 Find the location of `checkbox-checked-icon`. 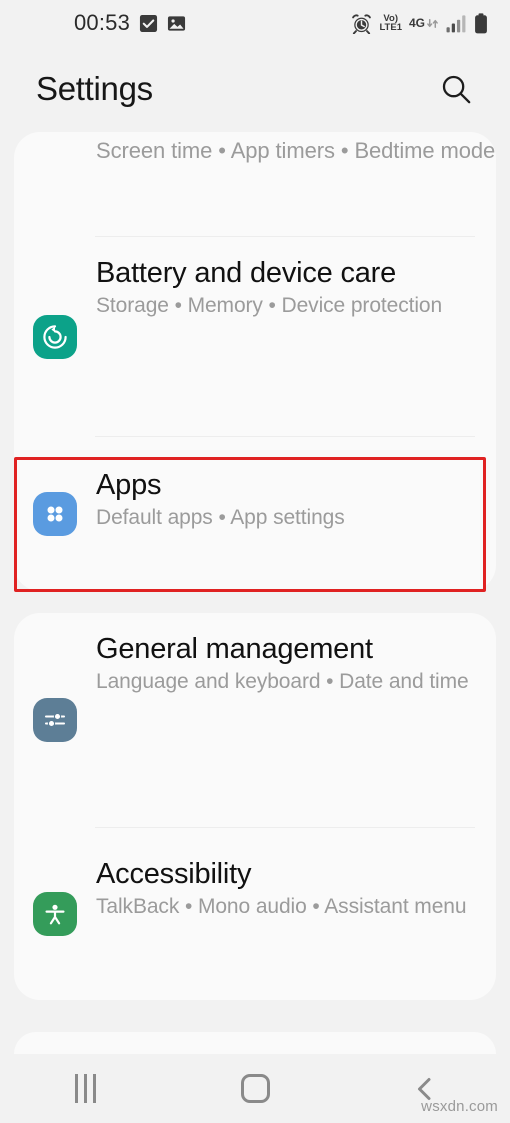

checkbox-checked-icon is located at coordinates (148, 23).